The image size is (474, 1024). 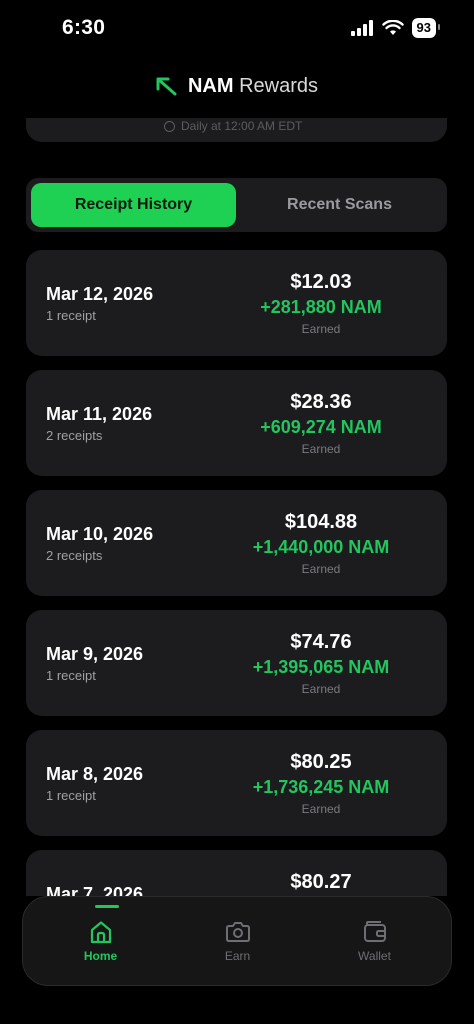 I want to click on receipt-amount: $80.27, so click(x=321, y=882).